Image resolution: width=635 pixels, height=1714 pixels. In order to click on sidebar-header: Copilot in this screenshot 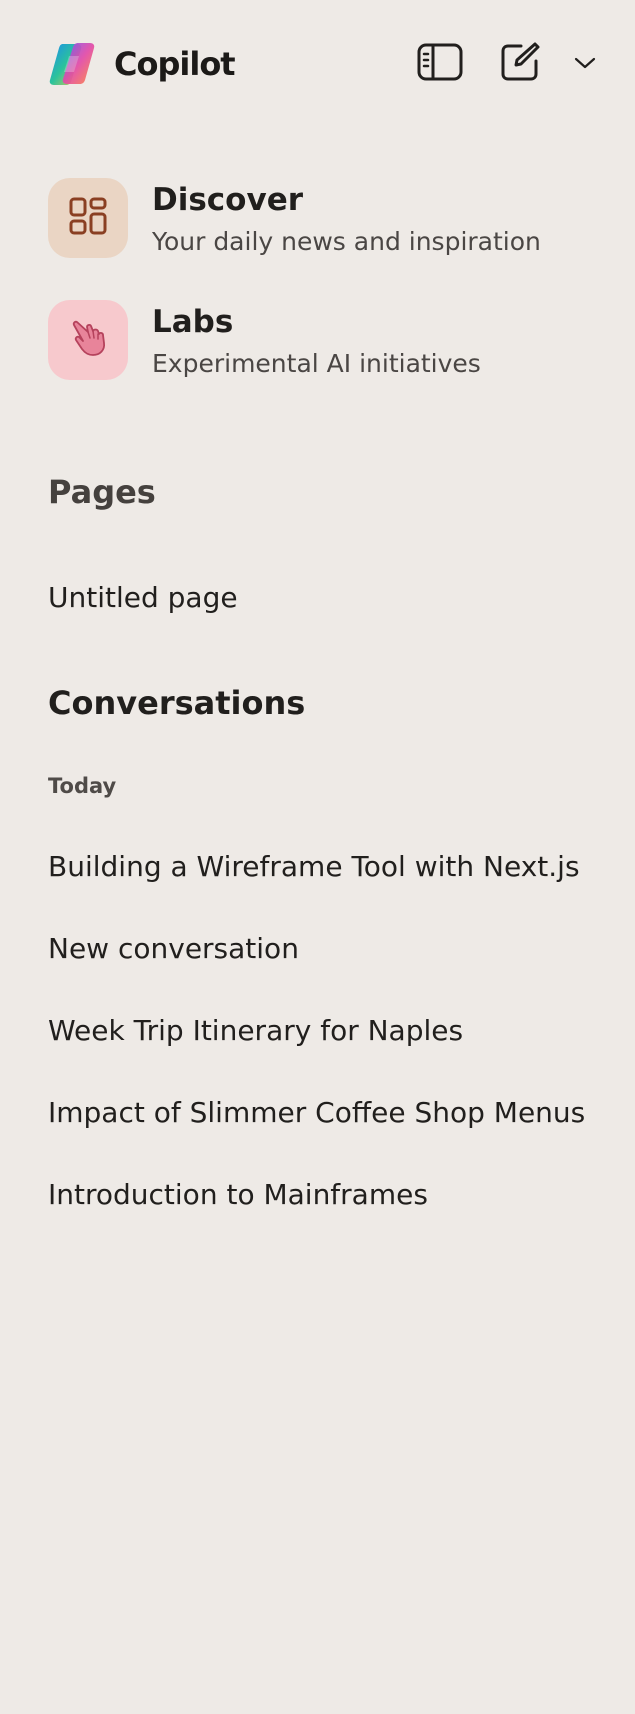, I will do `click(317, 64)`.